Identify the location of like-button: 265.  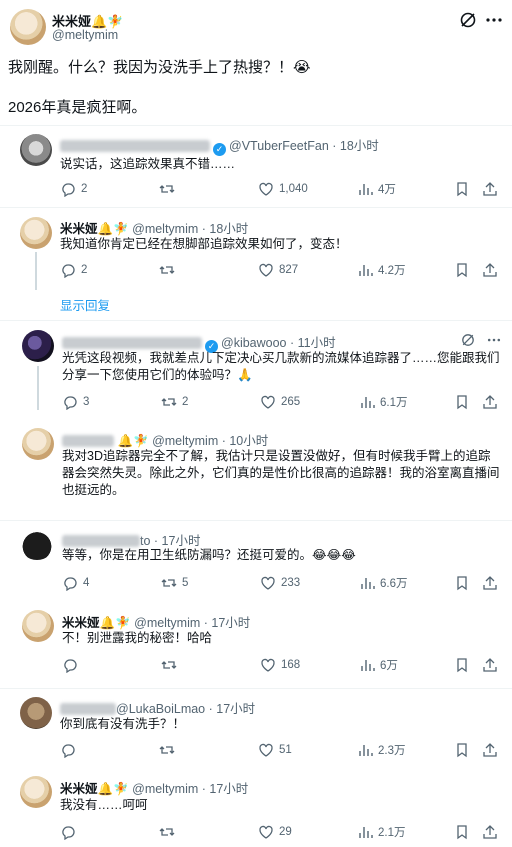
(280, 402).